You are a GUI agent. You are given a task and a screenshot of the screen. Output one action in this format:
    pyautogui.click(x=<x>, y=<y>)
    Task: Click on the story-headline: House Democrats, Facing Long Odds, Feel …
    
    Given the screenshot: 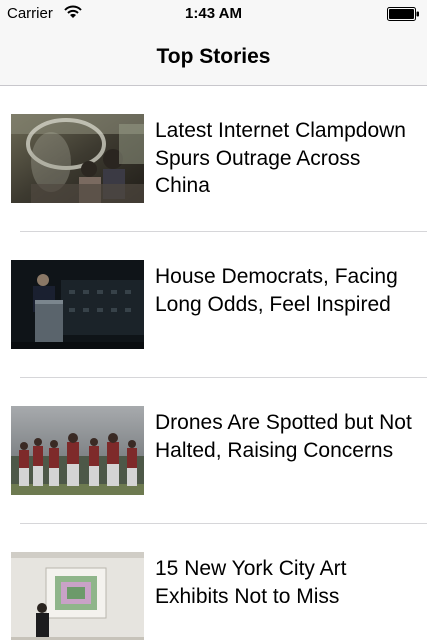 What is the action you would take?
    pyautogui.click(x=286, y=290)
    